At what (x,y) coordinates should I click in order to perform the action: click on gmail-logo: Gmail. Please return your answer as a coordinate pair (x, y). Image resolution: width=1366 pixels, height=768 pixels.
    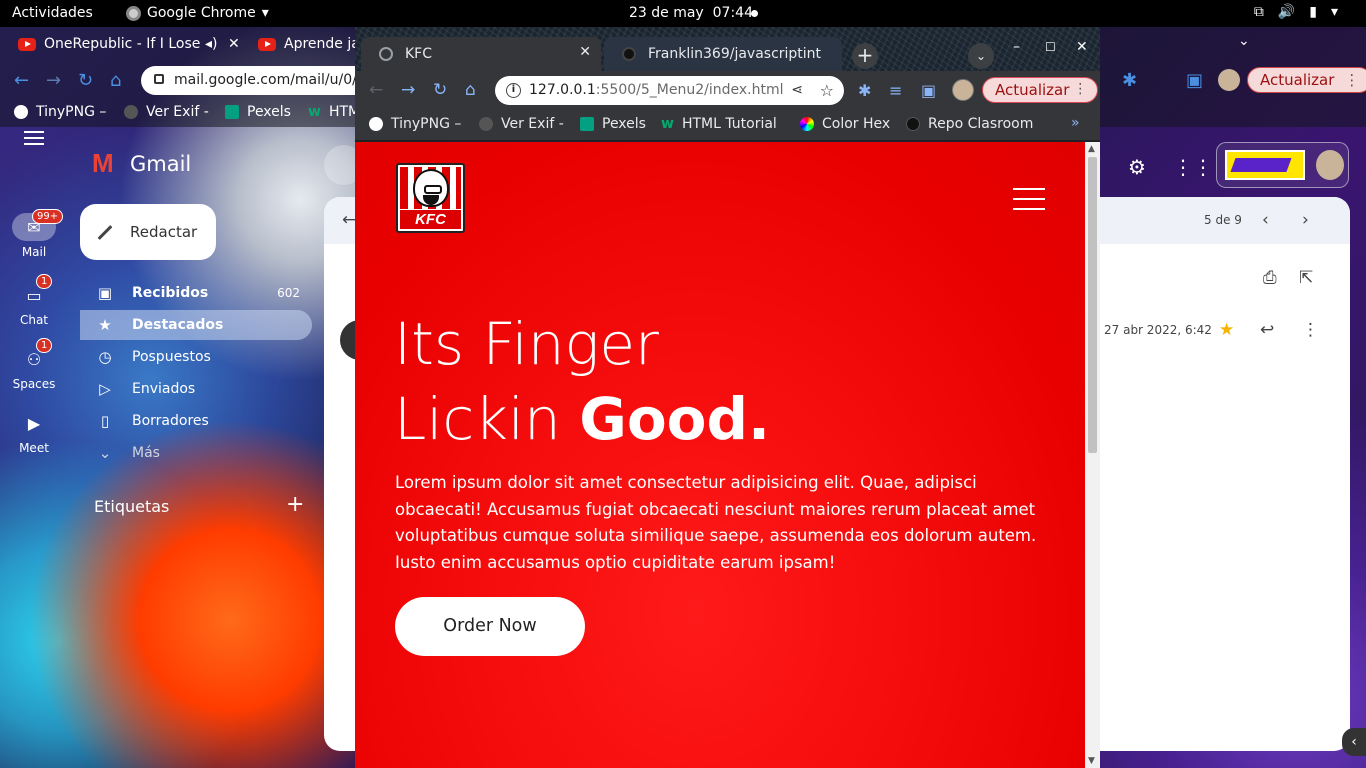
    Looking at the image, I should click on (141, 163).